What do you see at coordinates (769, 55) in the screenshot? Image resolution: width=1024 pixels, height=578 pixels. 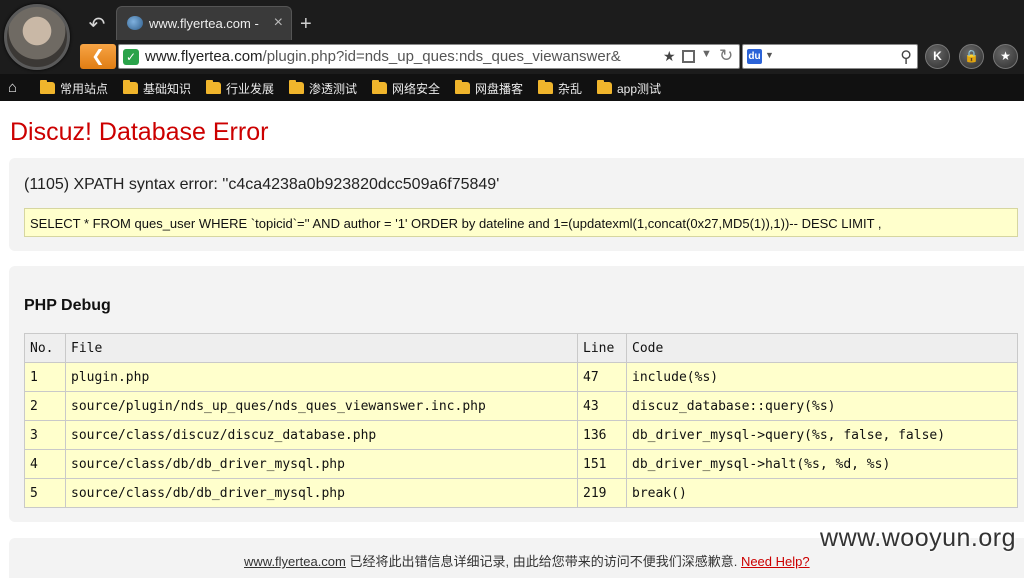 I see `search-engine-dropdown-icon: ▼` at bounding box center [769, 55].